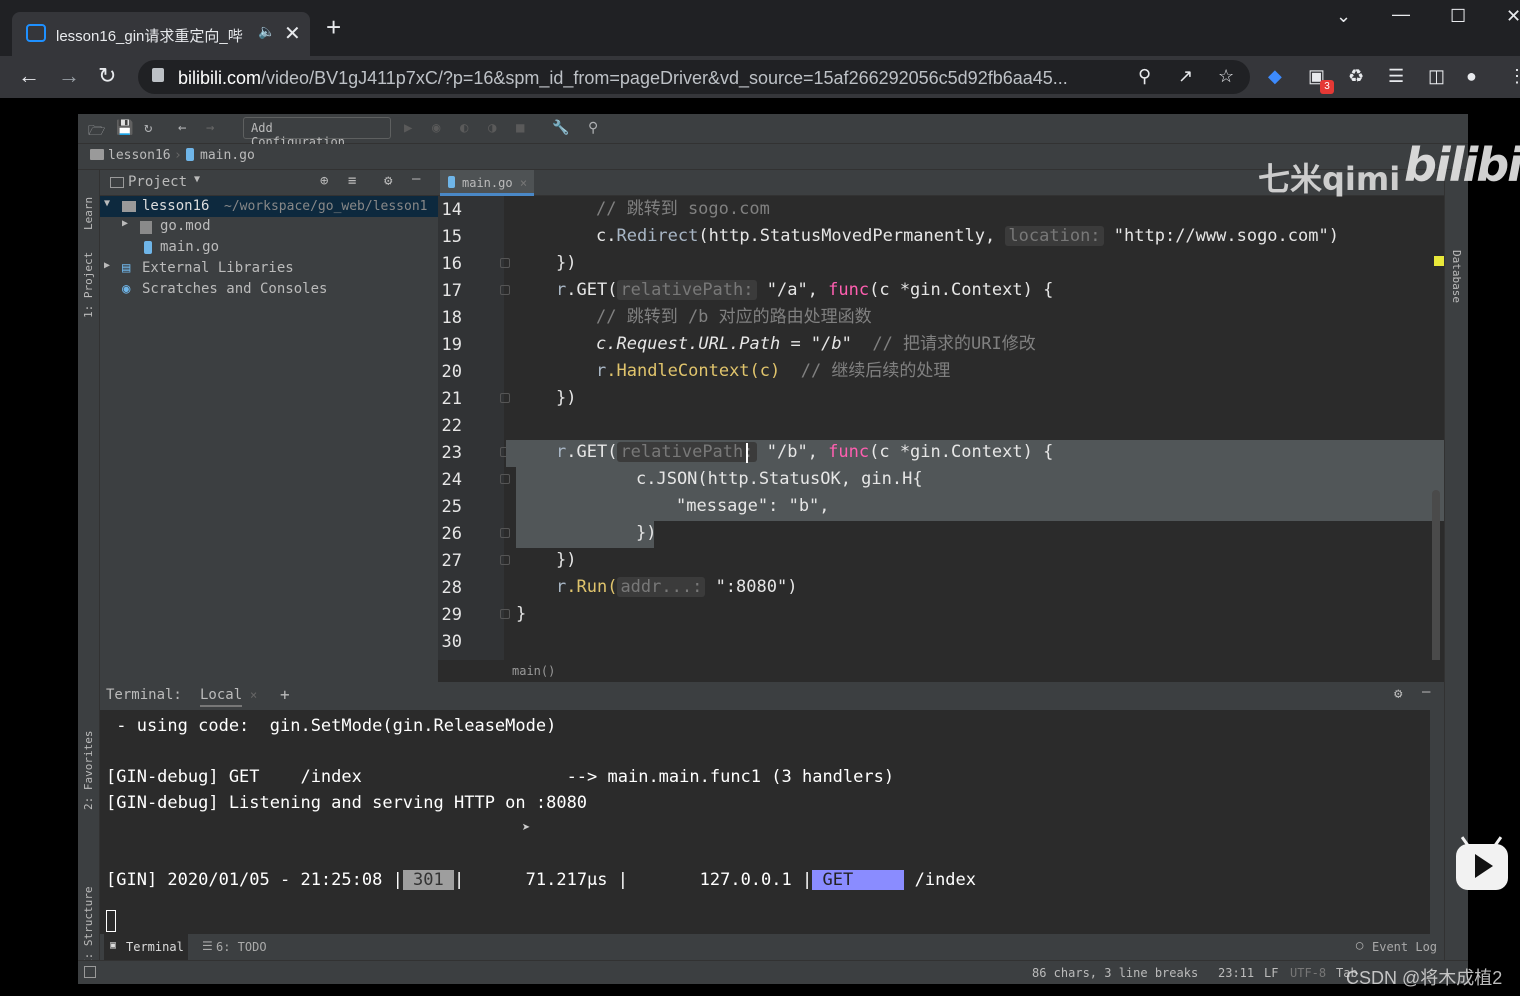  What do you see at coordinates (285, 694) in the screenshot?
I see `new-terminal-button: +` at bounding box center [285, 694].